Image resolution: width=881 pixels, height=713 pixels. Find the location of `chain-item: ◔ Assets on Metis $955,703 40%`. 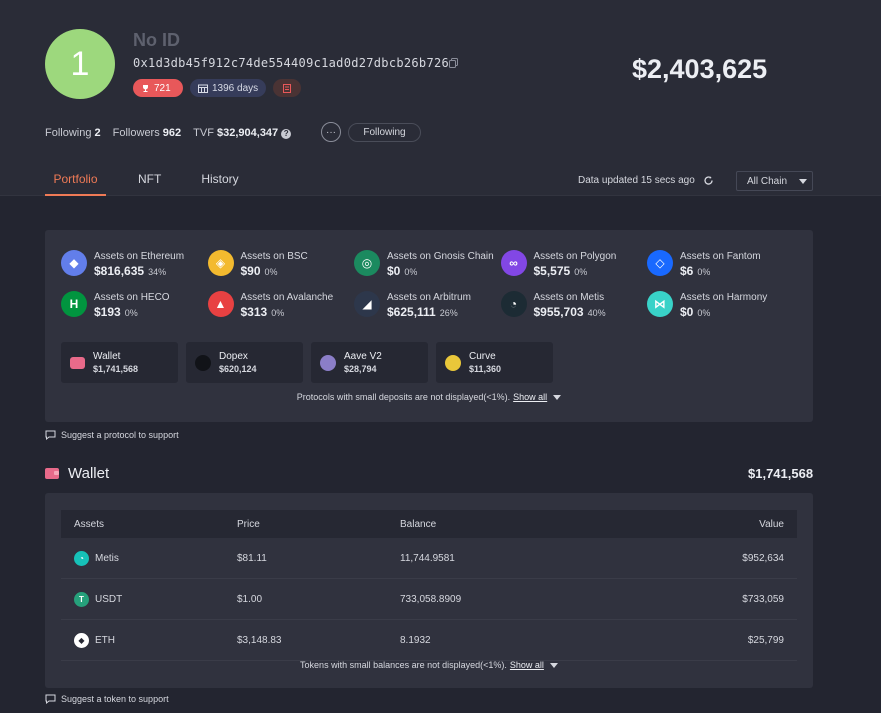

chain-item: ◔ Assets on Metis $955,703 40% is located at coordinates (553, 306).